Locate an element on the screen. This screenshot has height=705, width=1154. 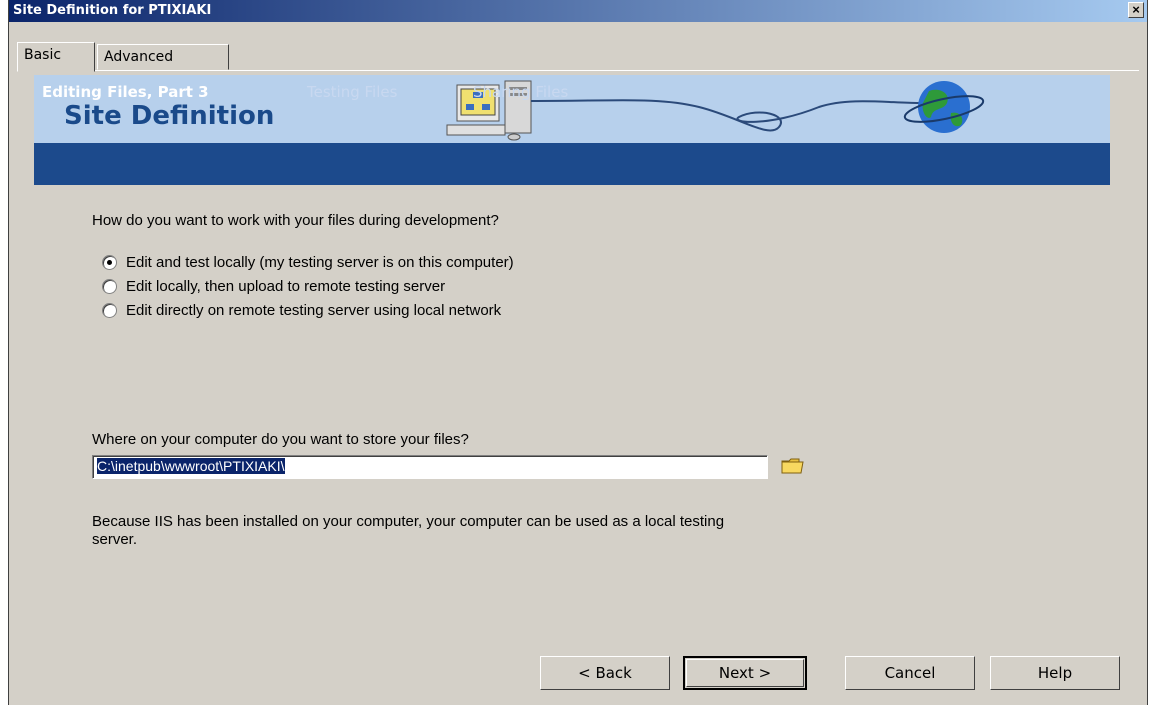
next-label: Next > is located at coordinates (745, 673).